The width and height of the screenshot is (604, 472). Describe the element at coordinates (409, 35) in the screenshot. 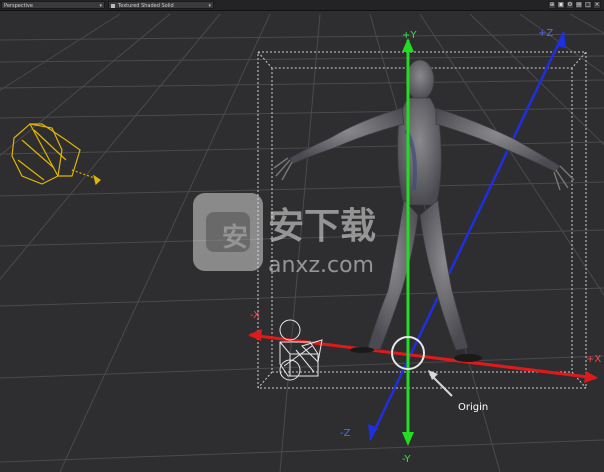

I see `axis-label-pos-y: +Y` at that location.